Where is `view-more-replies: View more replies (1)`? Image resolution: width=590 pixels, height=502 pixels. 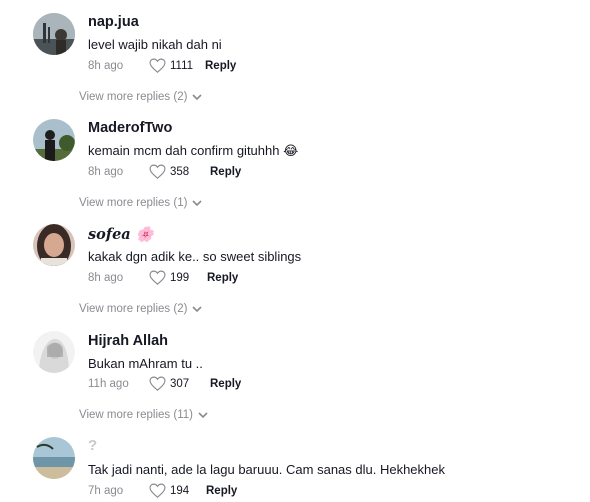 view-more-replies: View more replies (1) is located at coordinates (141, 203).